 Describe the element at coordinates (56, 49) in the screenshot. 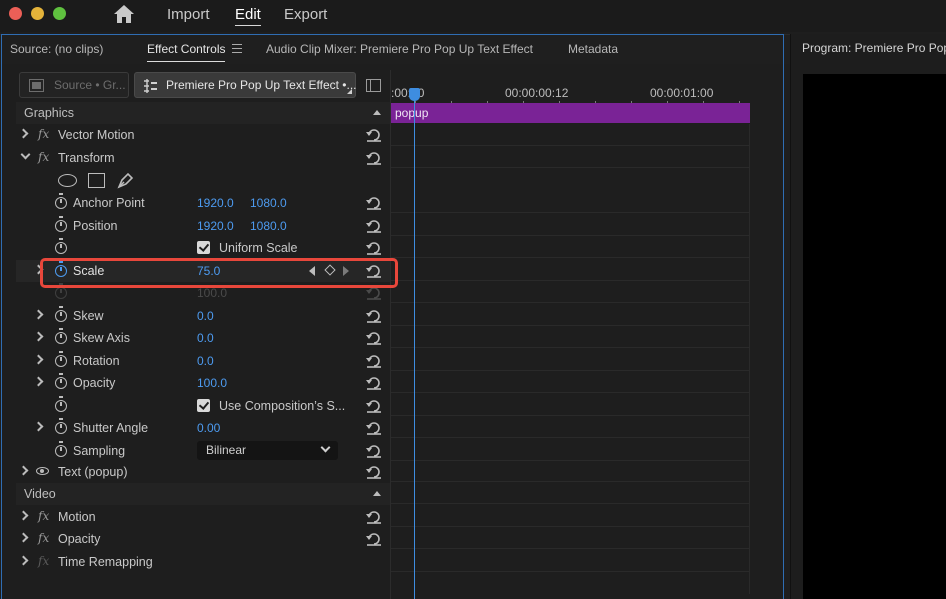

I see `tab-source: Source: (no clips)` at that location.